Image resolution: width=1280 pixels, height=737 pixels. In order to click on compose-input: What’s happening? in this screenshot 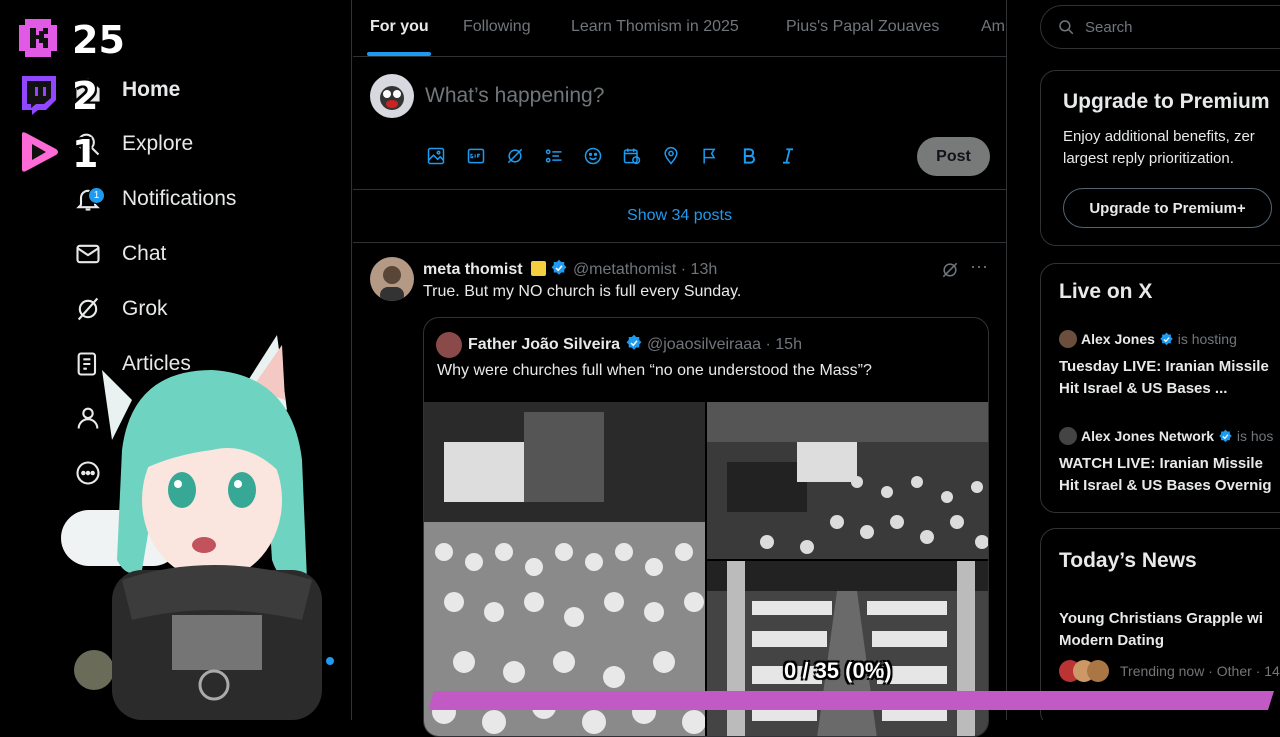, I will do `click(514, 96)`.